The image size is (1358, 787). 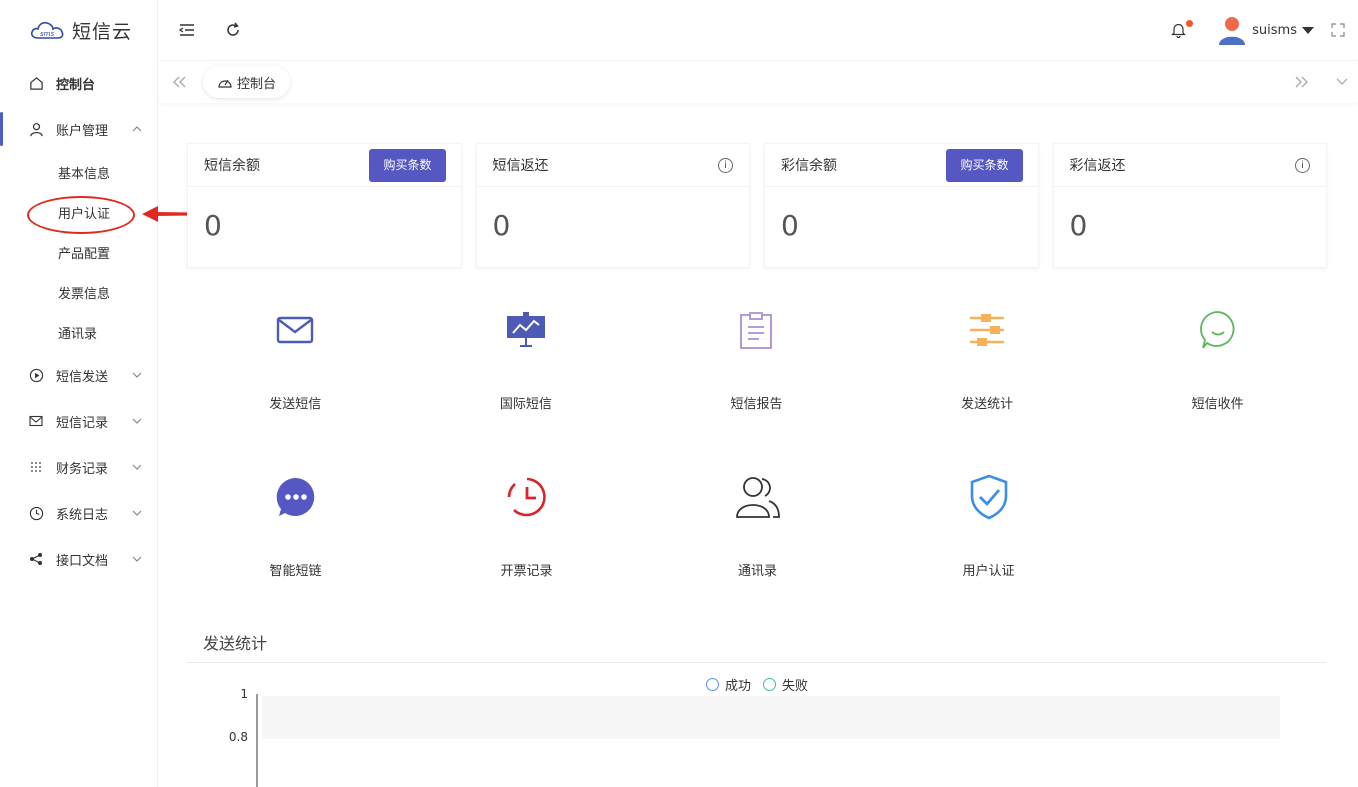 What do you see at coordinates (1217, 378) in the screenshot?
I see `shortcut-sms-inbox: 短信收件` at bounding box center [1217, 378].